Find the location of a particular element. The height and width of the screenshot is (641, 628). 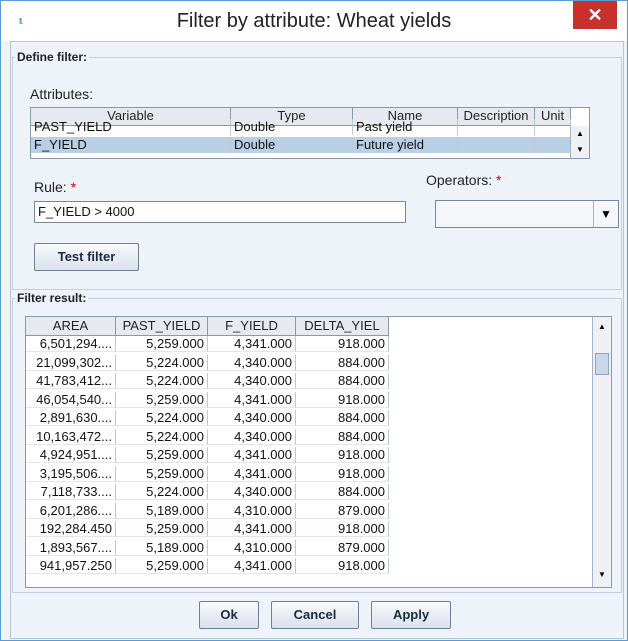

table-row: 10,163,472... 5,224.000 4,340.000 884.000 is located at coordinates (207, 436).